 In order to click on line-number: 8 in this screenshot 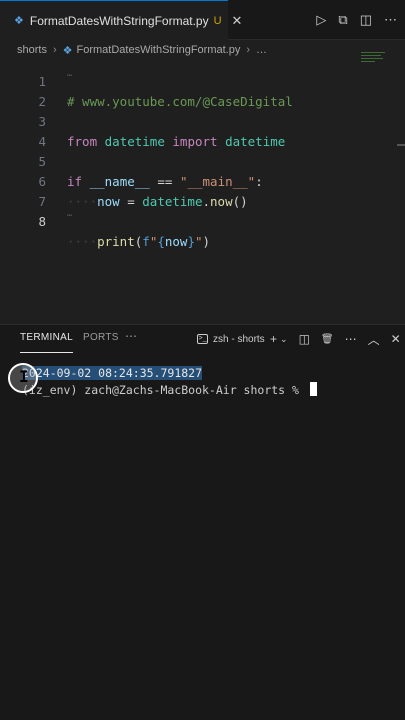, I will do `click(42, 221)`.